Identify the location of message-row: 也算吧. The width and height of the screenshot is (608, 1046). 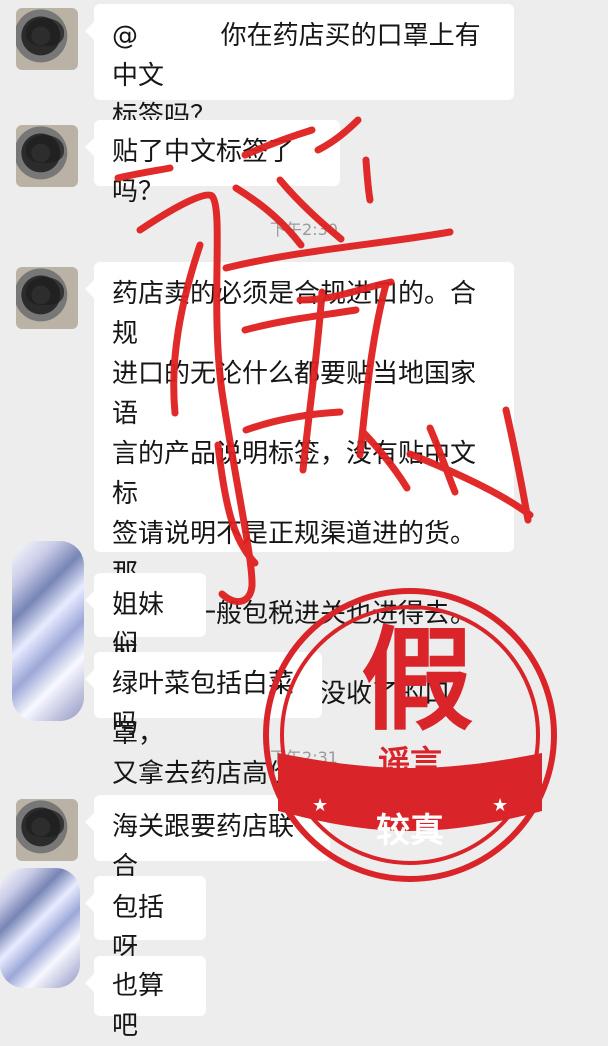
(304, 998).